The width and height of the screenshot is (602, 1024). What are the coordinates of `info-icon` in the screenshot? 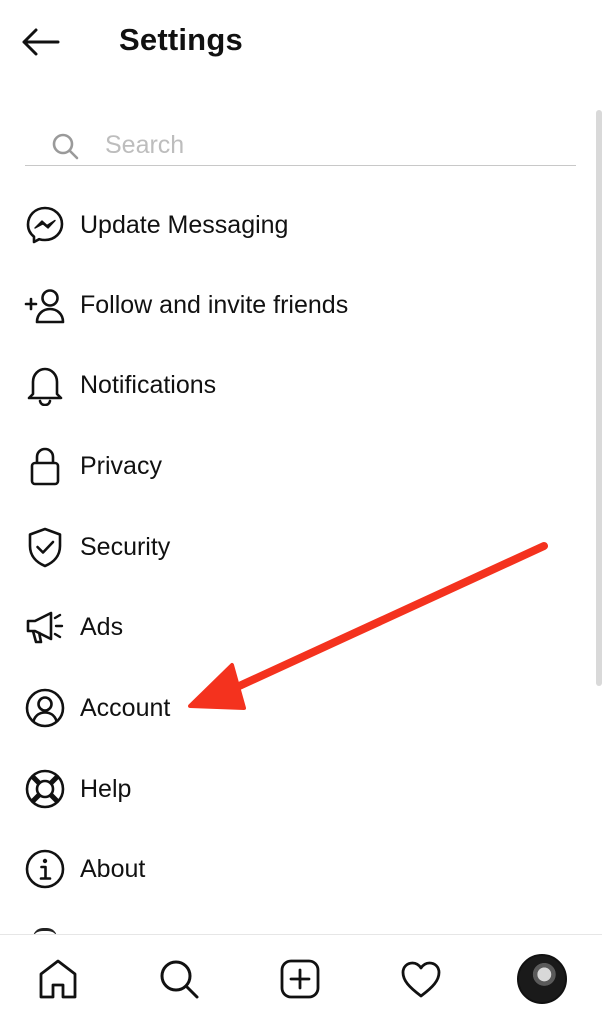 It's located at (45, 869).